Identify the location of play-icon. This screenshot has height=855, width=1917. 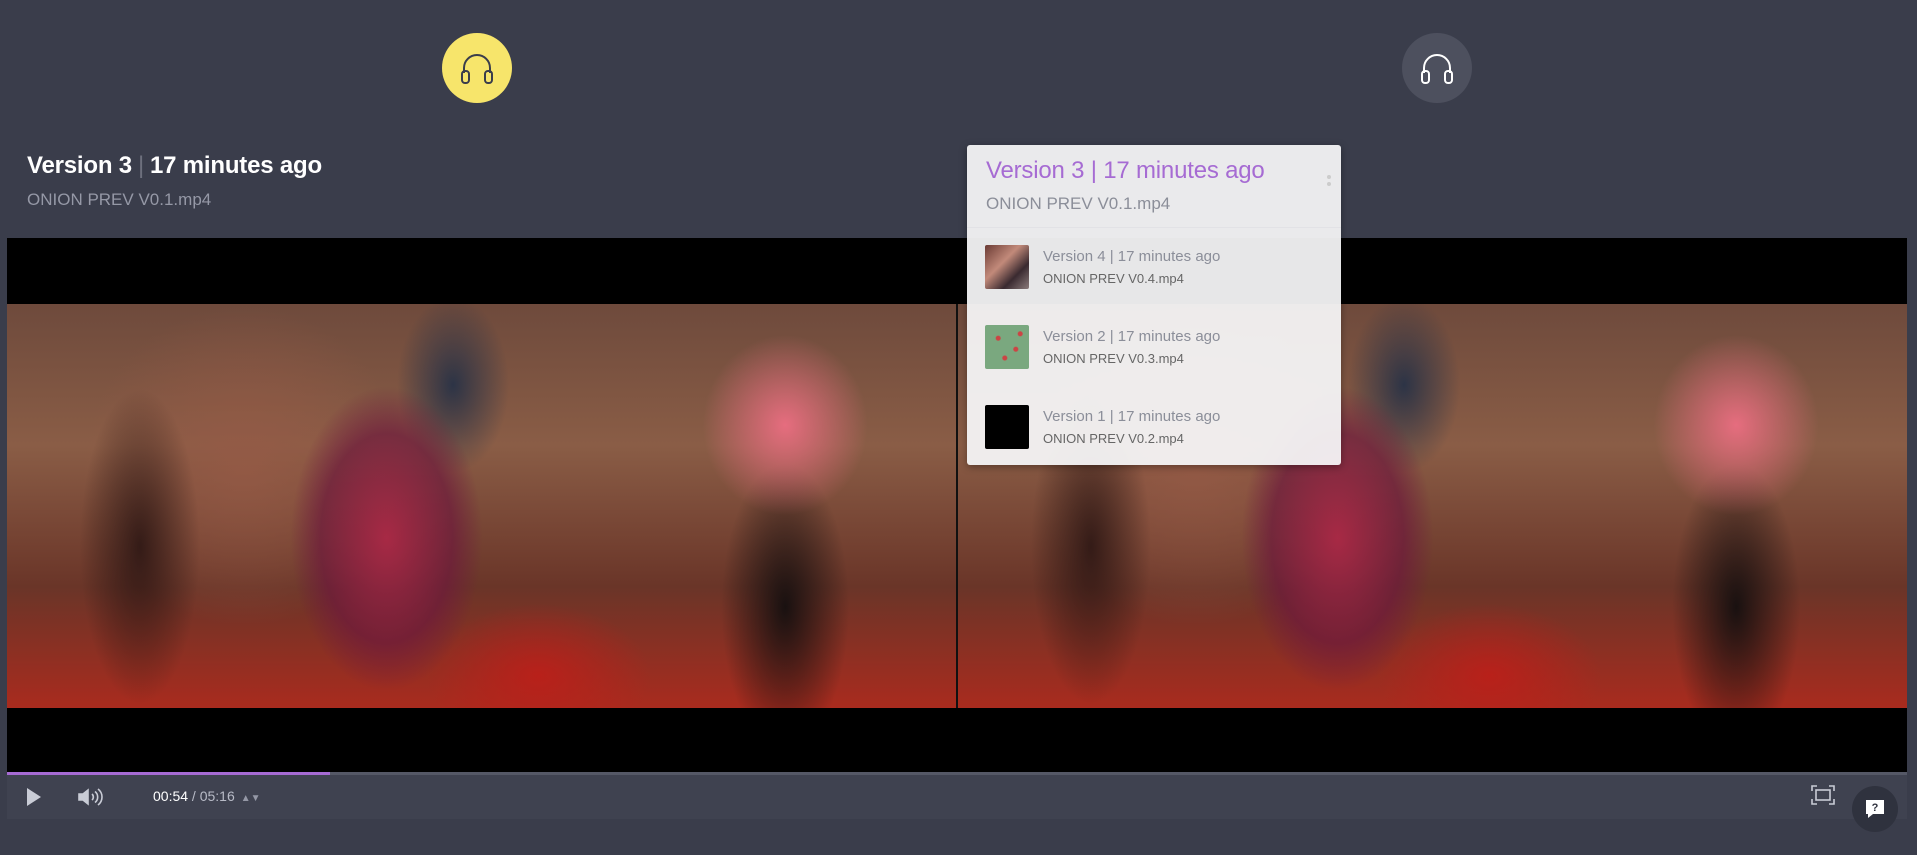
(34, 797).